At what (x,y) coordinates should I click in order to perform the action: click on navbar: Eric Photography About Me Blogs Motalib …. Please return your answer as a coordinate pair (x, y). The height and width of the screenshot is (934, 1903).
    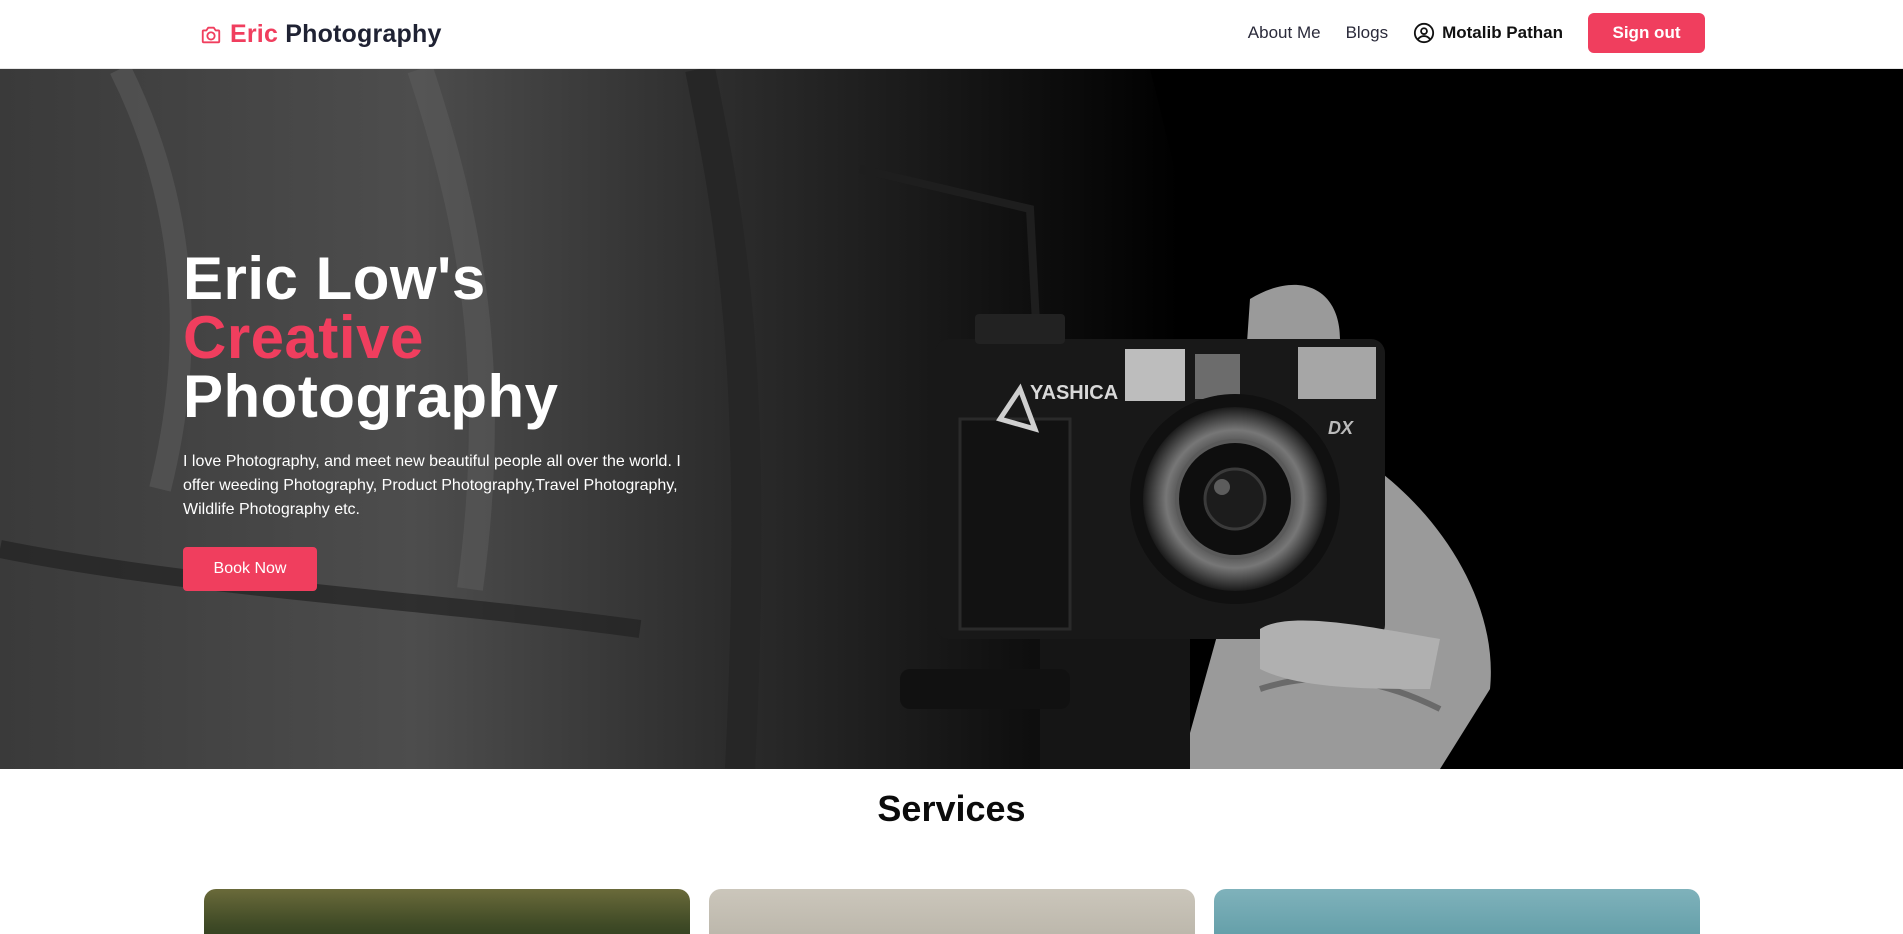
    Looking at the image, I should click on (951, 34).